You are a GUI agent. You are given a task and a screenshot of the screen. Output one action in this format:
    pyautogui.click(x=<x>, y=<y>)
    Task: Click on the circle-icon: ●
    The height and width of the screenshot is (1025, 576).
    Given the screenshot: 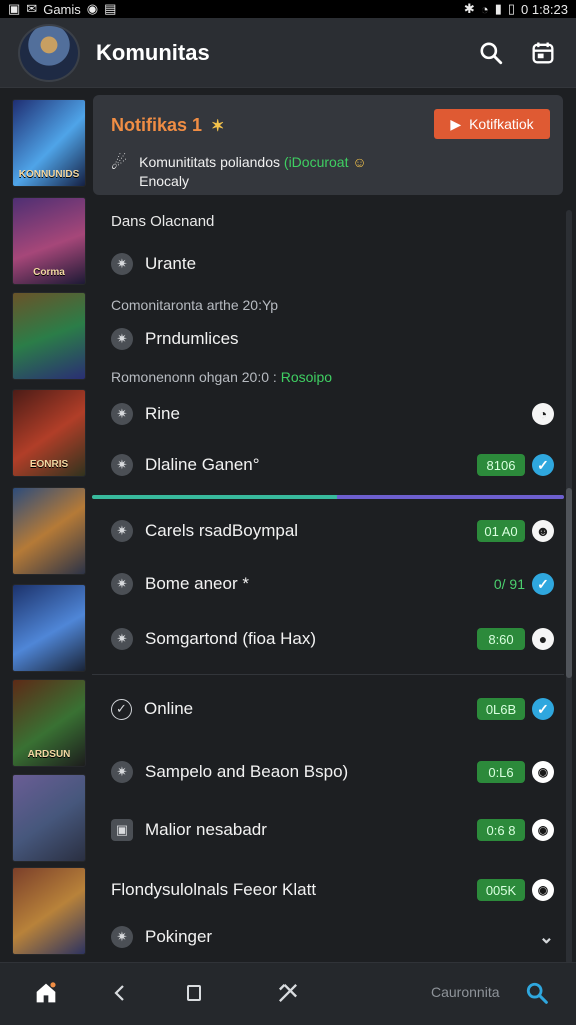 What is the action you would take?
    pyautogui.click(x=543, y=639)
    